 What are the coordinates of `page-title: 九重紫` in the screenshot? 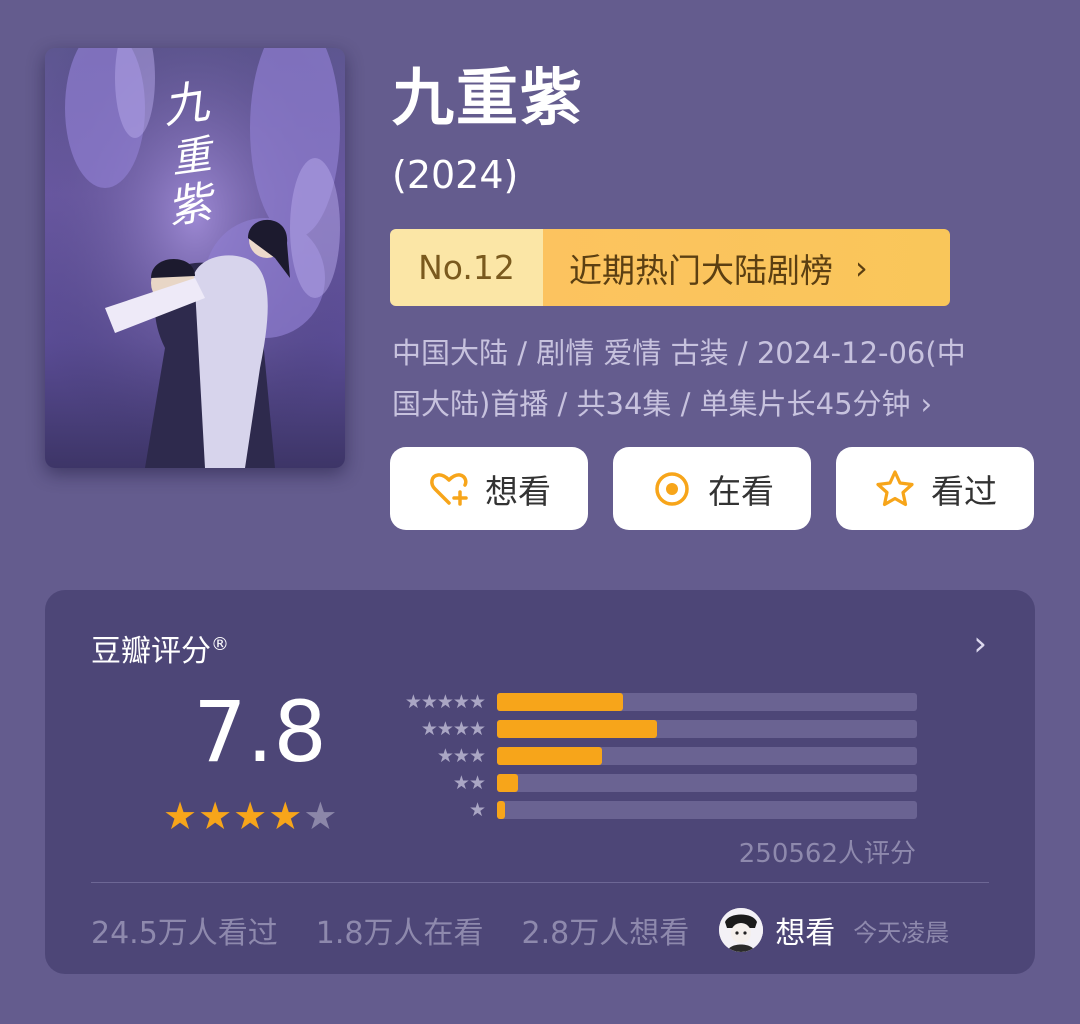 It's located at (488, 97).